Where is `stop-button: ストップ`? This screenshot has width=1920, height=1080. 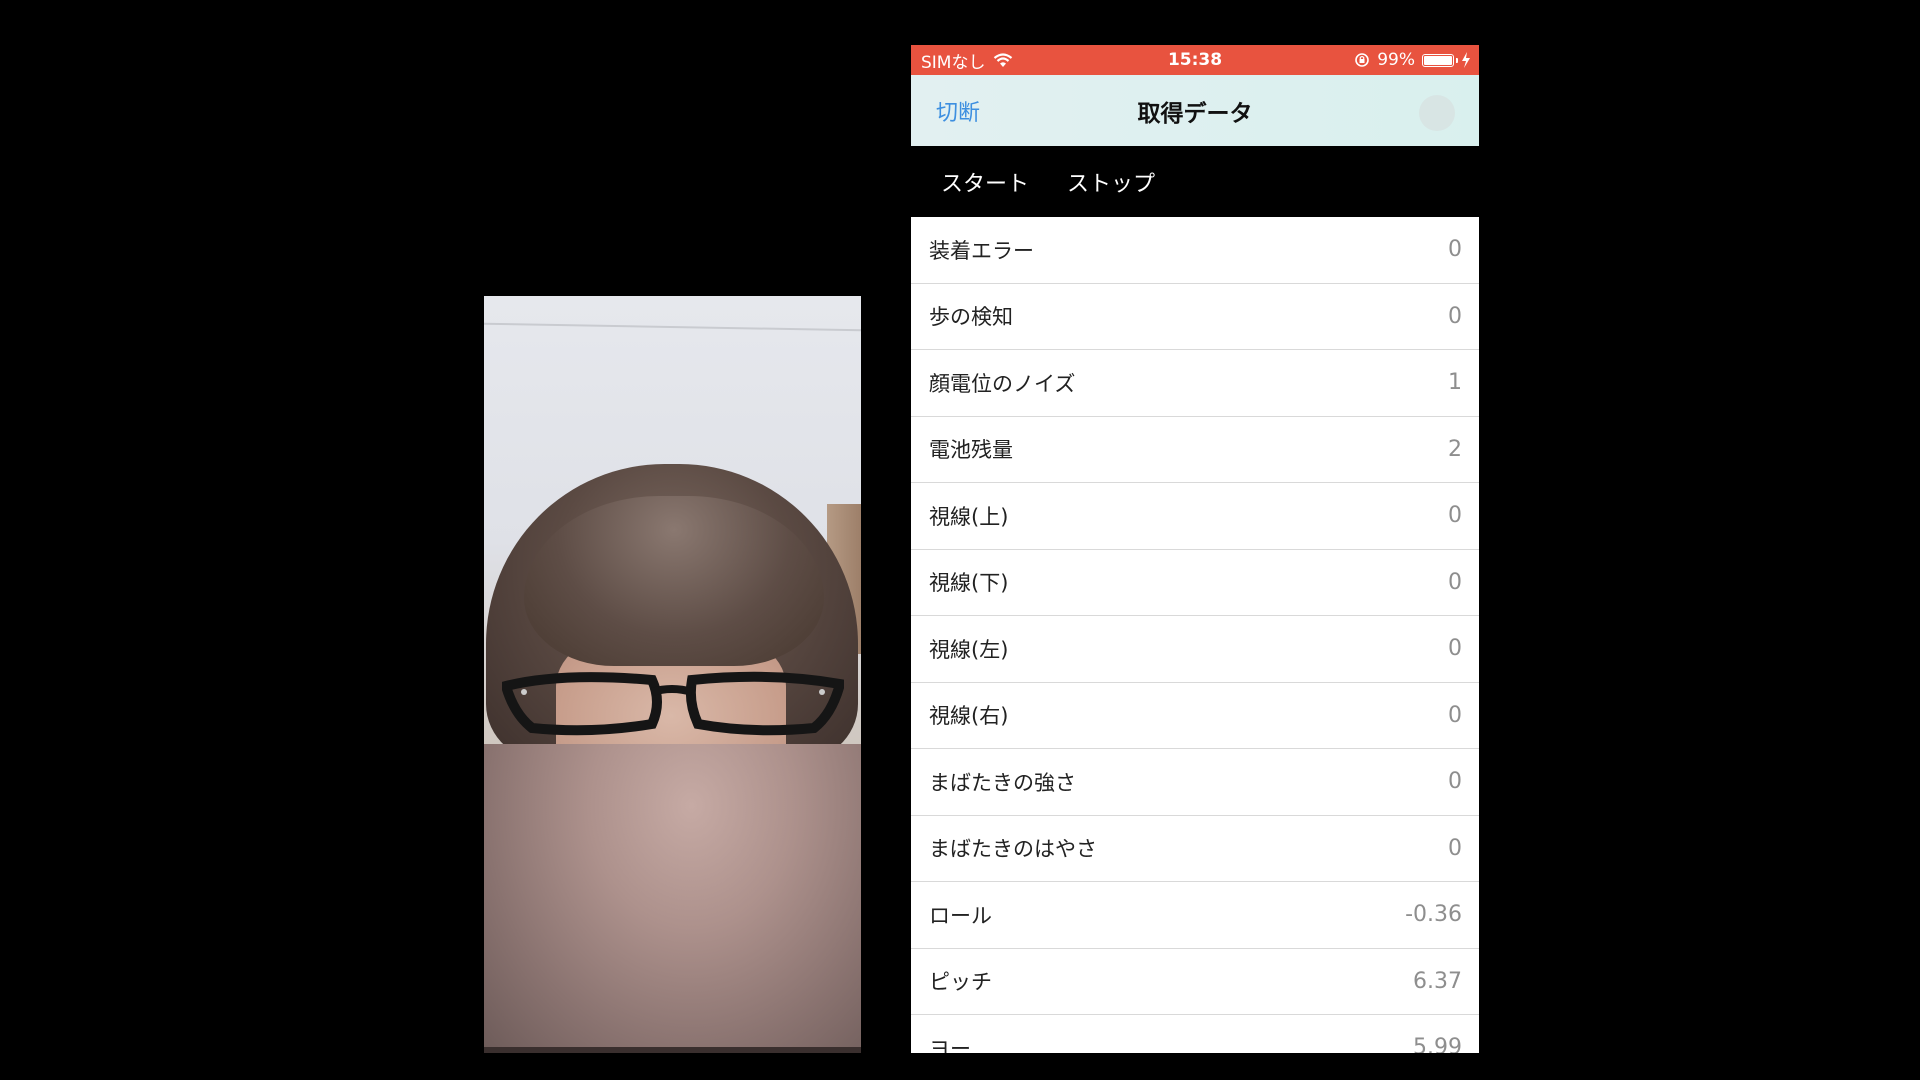
stop-button: ストップ is located at coordinates (1111, 182).